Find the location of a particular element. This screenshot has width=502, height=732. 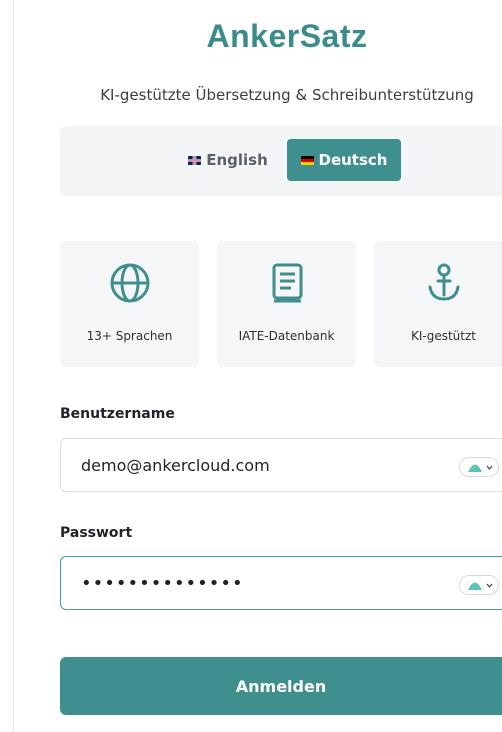

username-value: demo@ankercloud.com is located at coordinates (175, 465).